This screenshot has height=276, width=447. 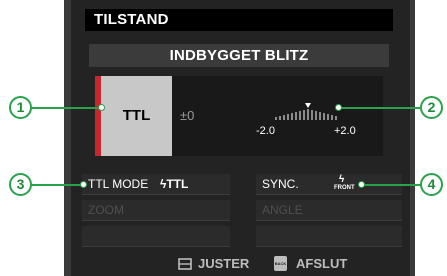 What do you see at coordinates (156, 236) in the screenshot?
I see `empty-row-left` at bounding box center [156, 236].